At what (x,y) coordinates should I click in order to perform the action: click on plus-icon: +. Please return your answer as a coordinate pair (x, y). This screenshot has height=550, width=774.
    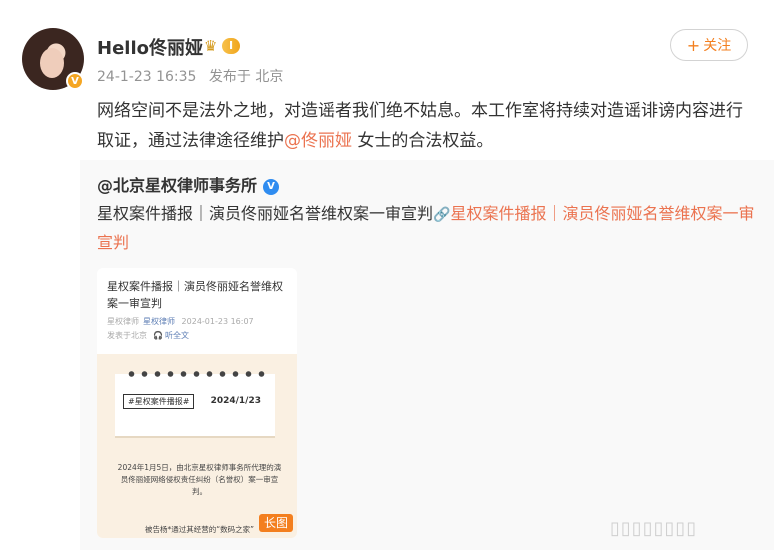
    Looking at the image, I should click on (693, 45).